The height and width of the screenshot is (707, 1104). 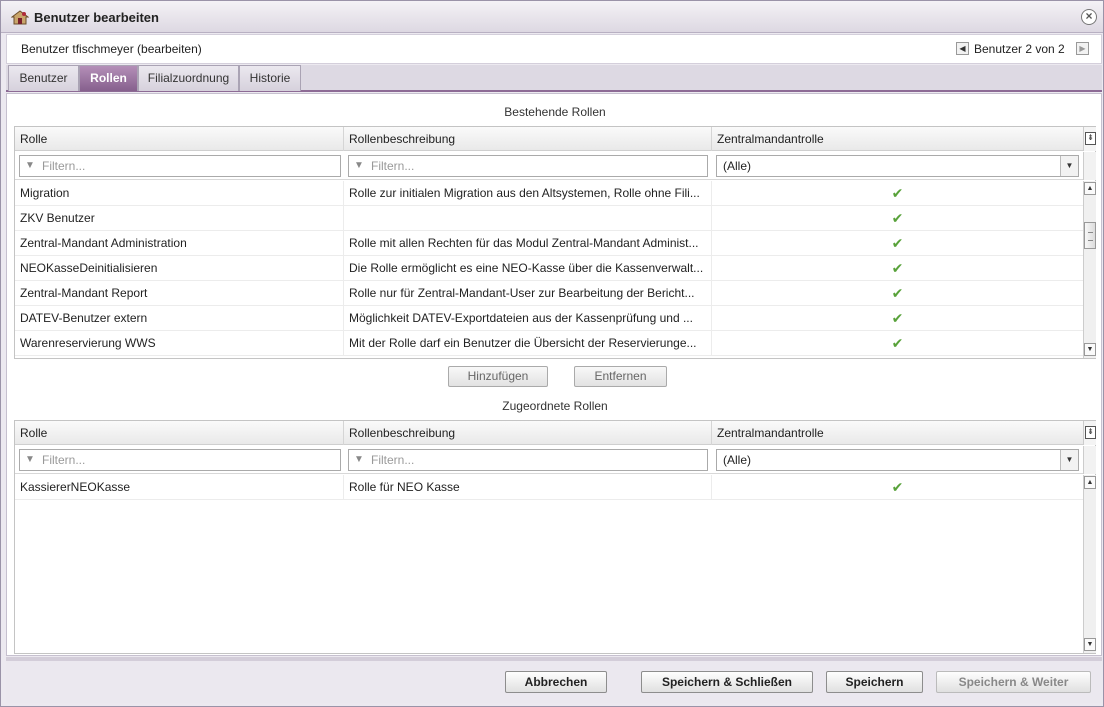 What do you see at coordinates (498, 376) in the screenshot?
I see `add-button: Hinzufügen` at bounding box center [498, 376].